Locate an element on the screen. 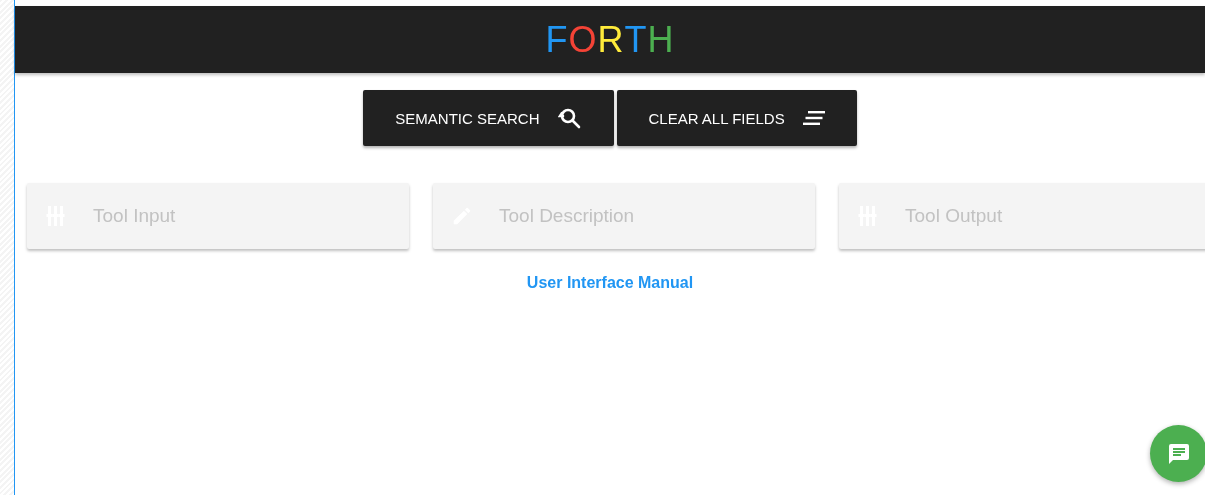 This screenshot has height=495, width=1205. lines-icon is located at coordinates (813, 118).